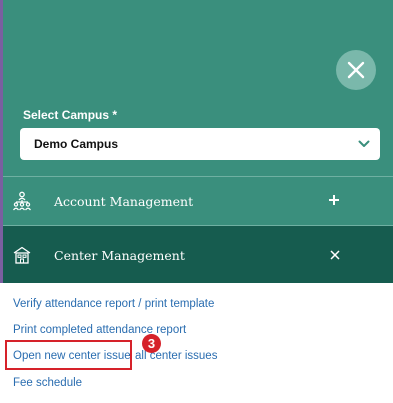 The width and height of the screenshot is (393, 403). What do you see at coordinates (76, 144) in the screenshot?
I see `campus-select-value: Demo Campus` at bounding box center [76, 144].